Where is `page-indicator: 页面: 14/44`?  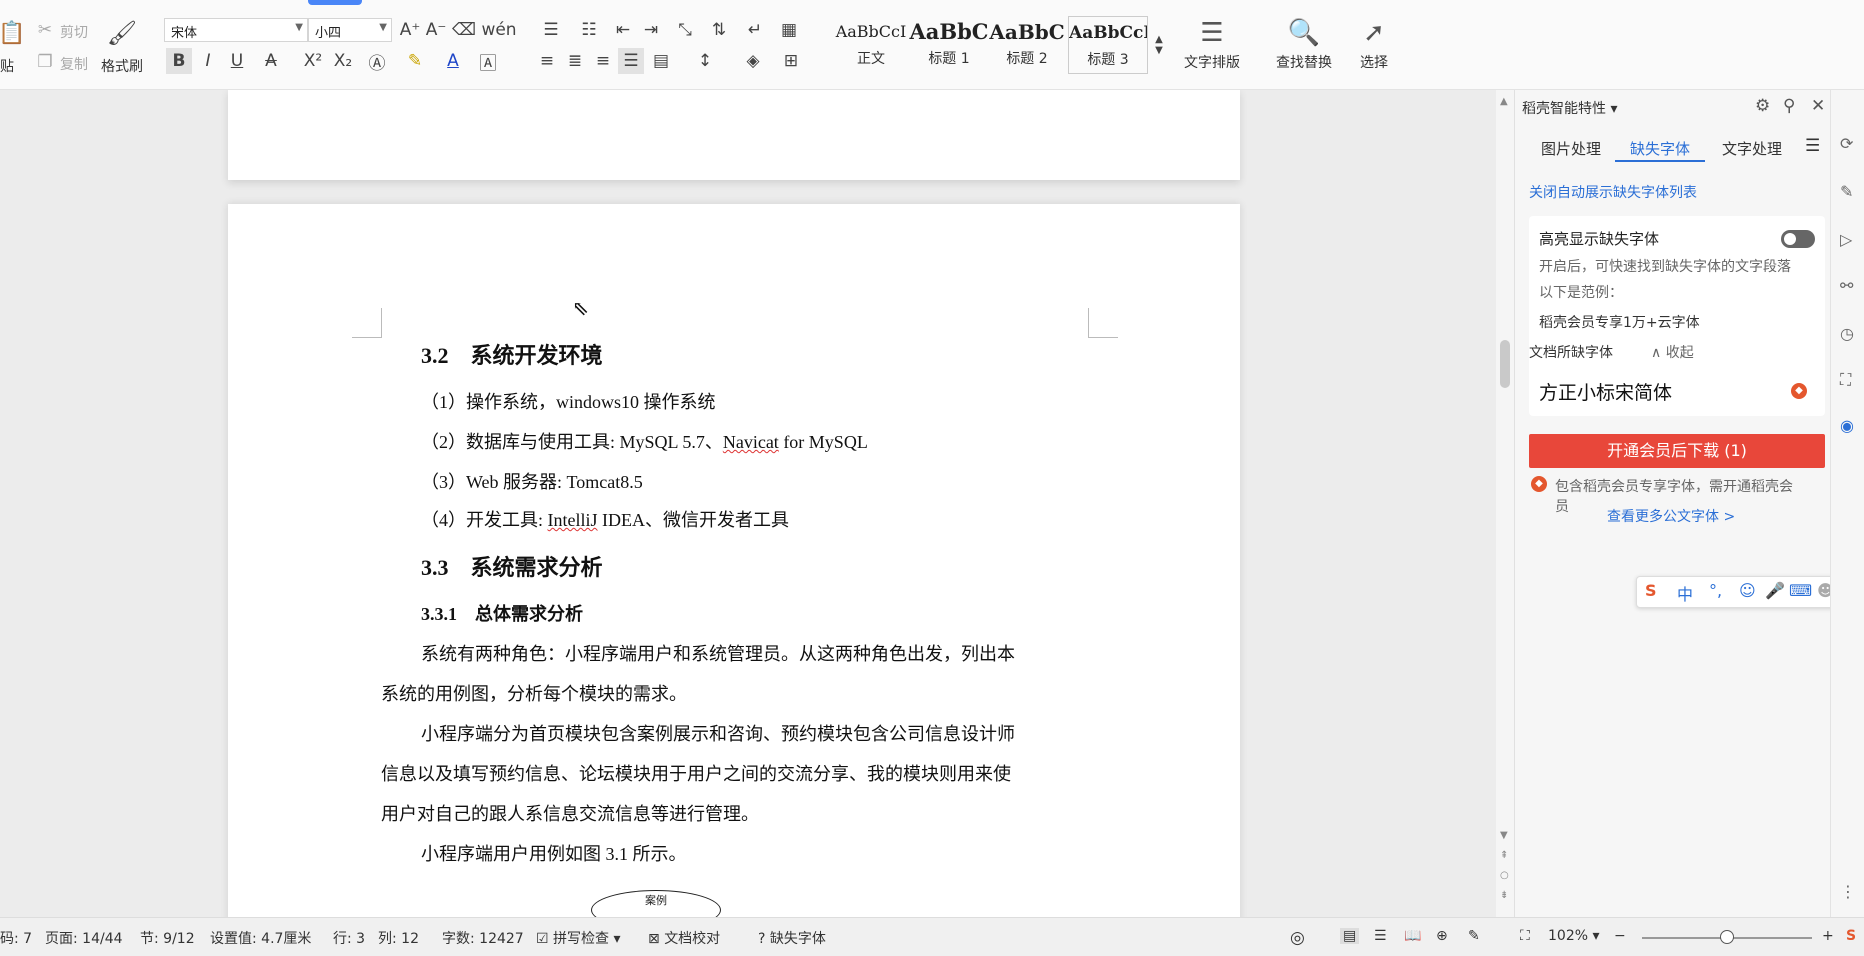 page-indicator: 页面: 14/44 is located at coordinates (84, 938).